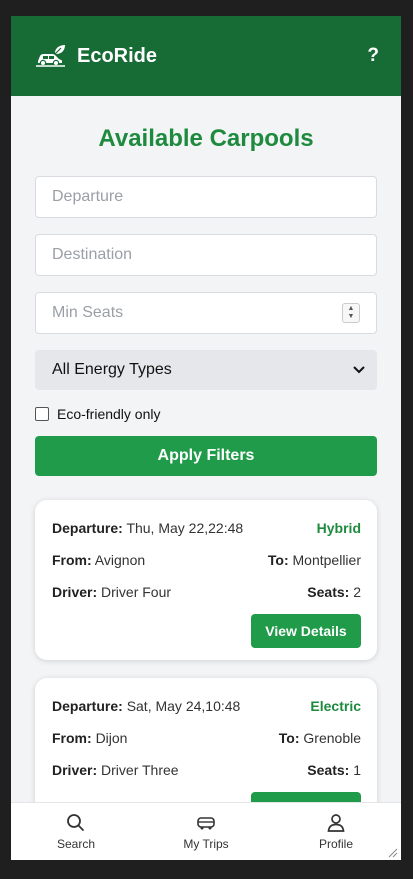 The width and height of the screenshot is (413, 879). Describe the element at coordinates (335, 706) in the screenshot. I see `energy-badge: Electric` at that location.